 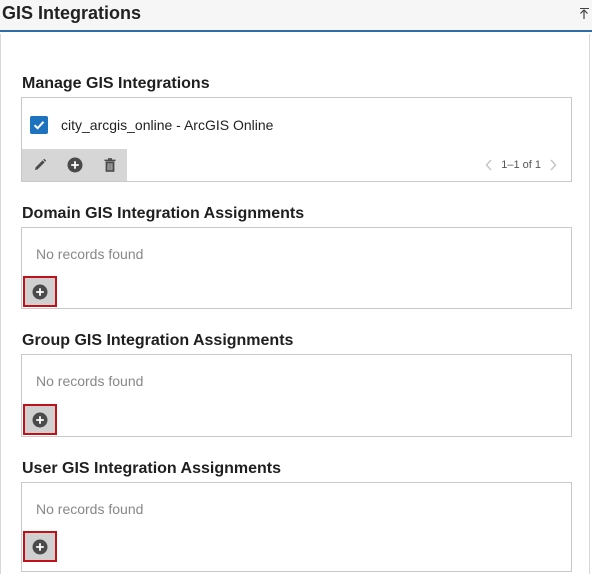 What do you see at coordinates (553, 165) in the screenshot?
I see `chevron-right-icon` at bounding box center [553, 165].